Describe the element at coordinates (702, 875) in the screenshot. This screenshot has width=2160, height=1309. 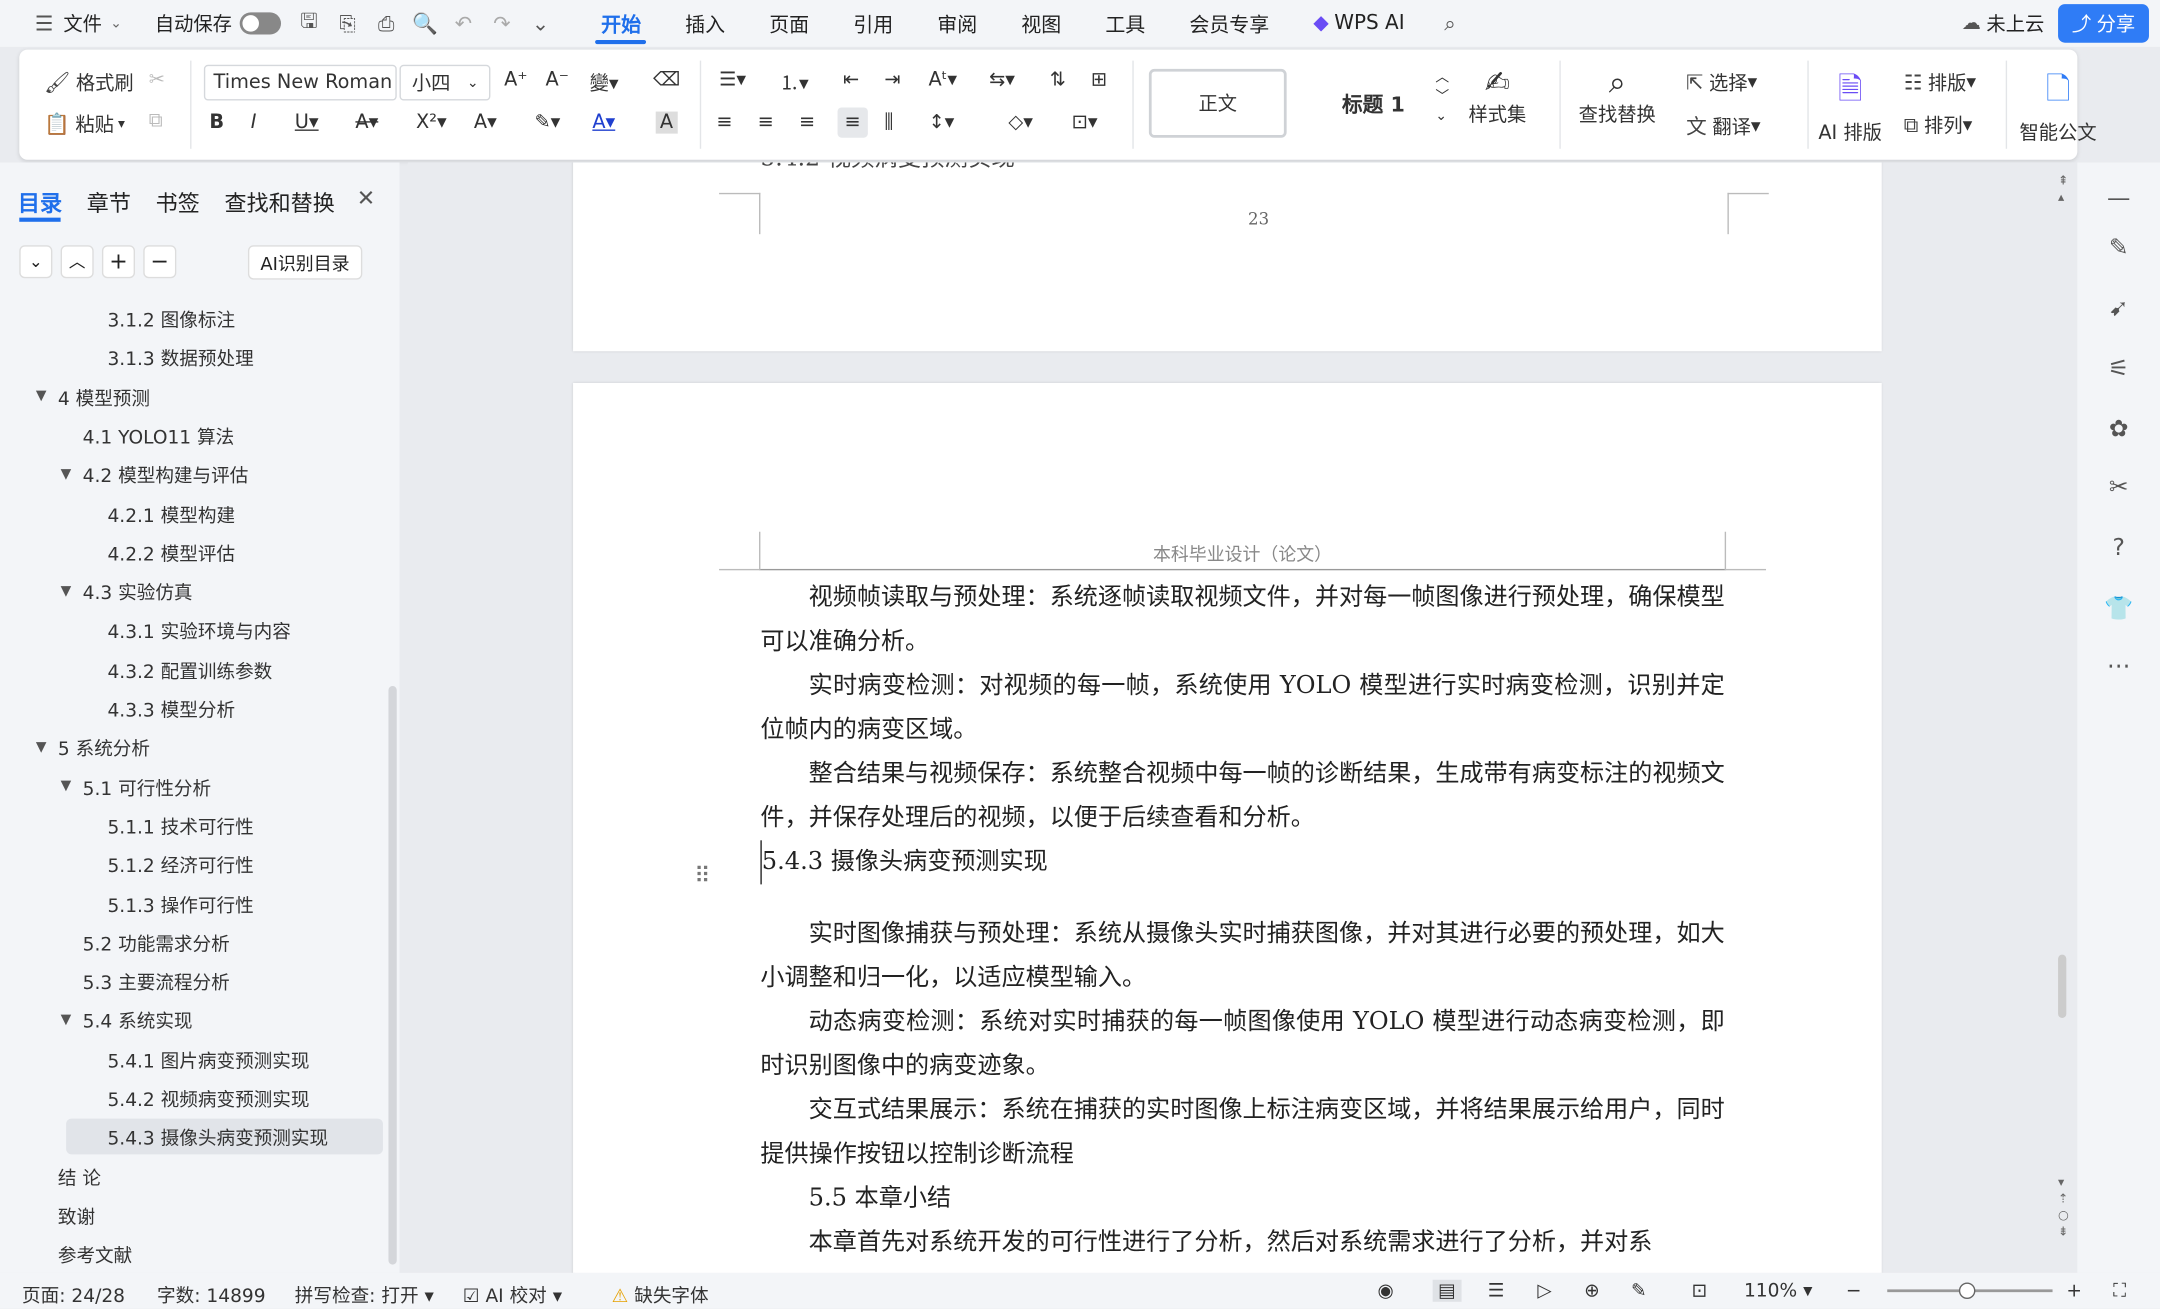
I see `drag-handle-icon: ⠿` at that location.